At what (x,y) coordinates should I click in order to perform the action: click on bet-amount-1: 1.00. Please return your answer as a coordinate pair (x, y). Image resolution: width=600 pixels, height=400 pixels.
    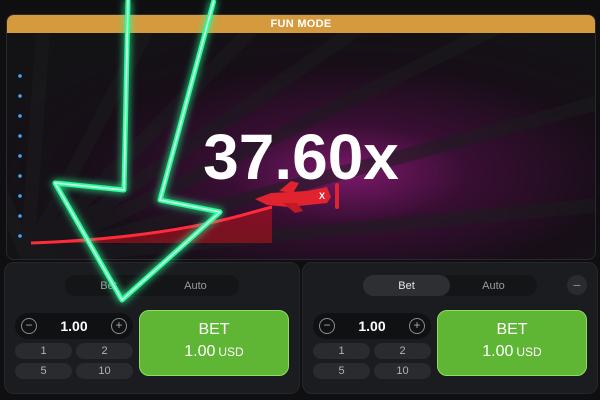
    Looking at the image, I should click on (200, 351).